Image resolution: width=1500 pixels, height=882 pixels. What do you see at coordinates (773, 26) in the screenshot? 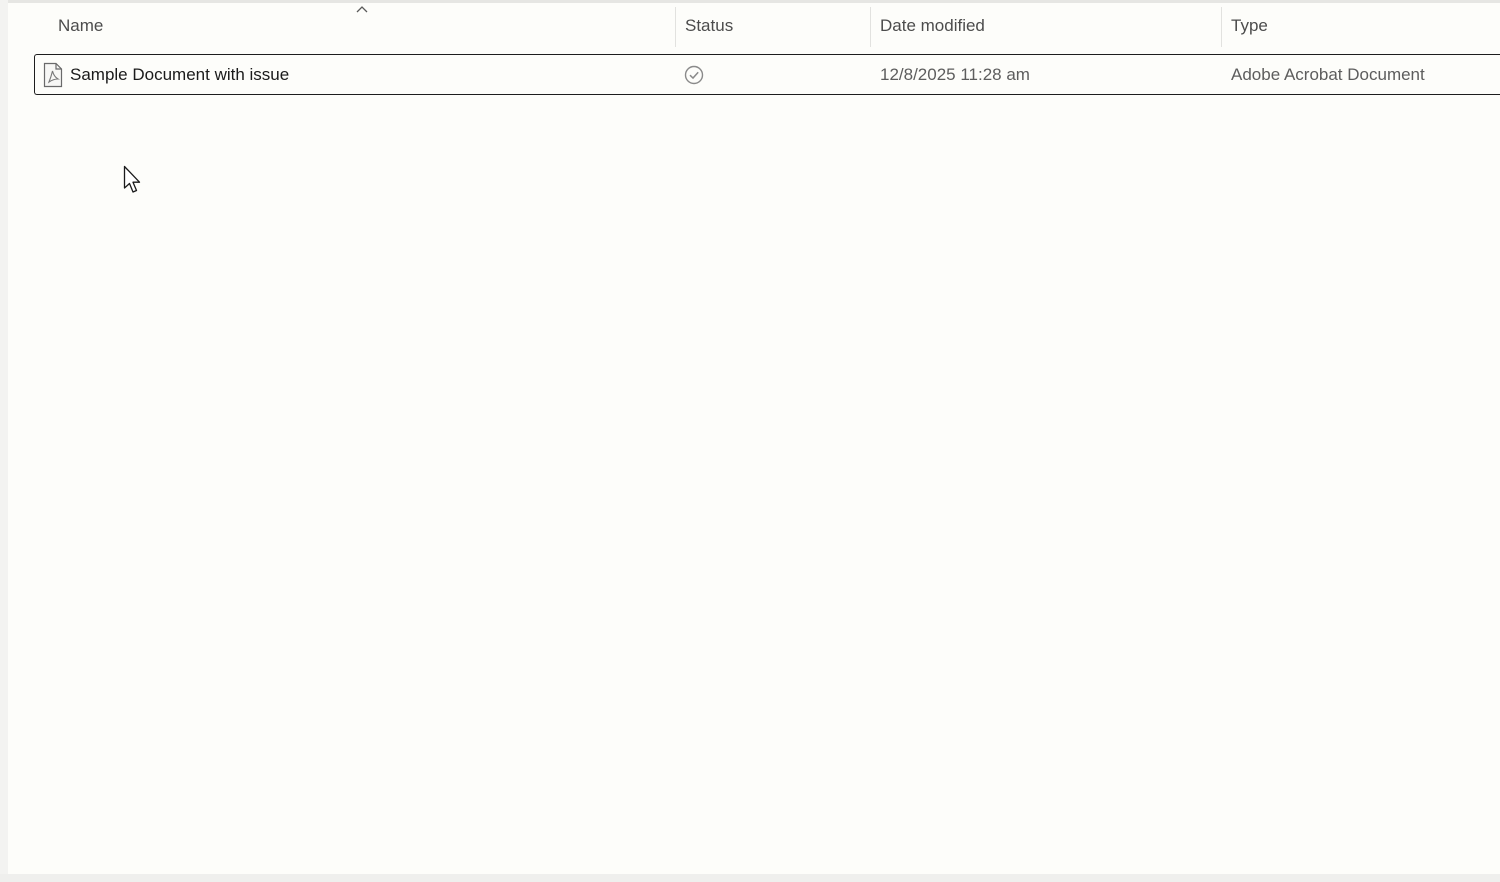
I see `column-header-status: Status` at bounding box center [773, 26].